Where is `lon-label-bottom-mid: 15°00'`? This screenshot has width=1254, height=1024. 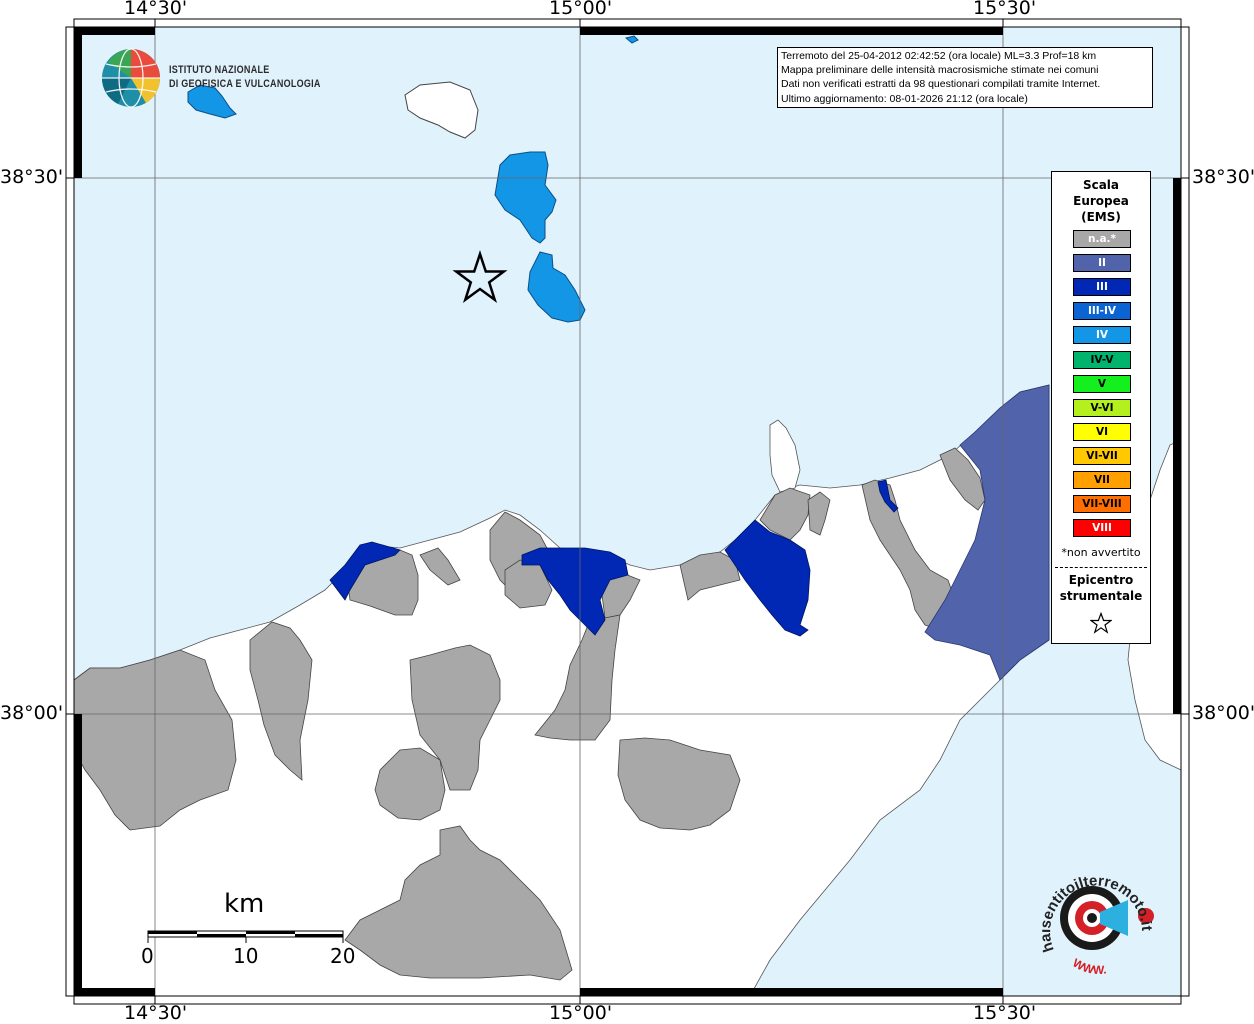 lon-label-bottom-mid: 15°00' is located at coordinates (581, 1013).